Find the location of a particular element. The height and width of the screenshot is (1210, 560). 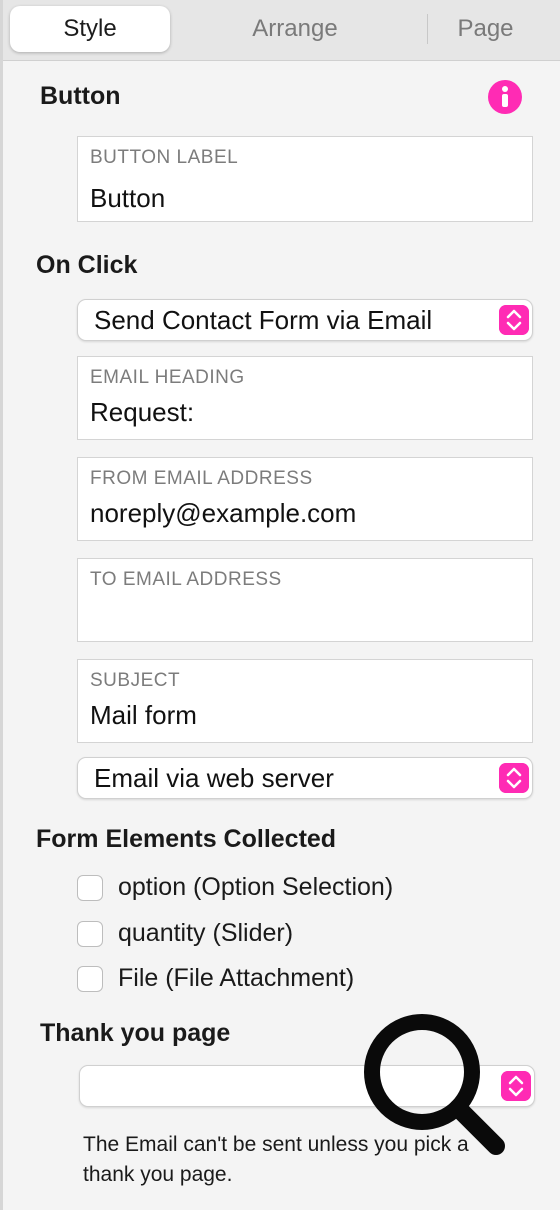

subject-value: Mail form is located at coordinates (143, 715).